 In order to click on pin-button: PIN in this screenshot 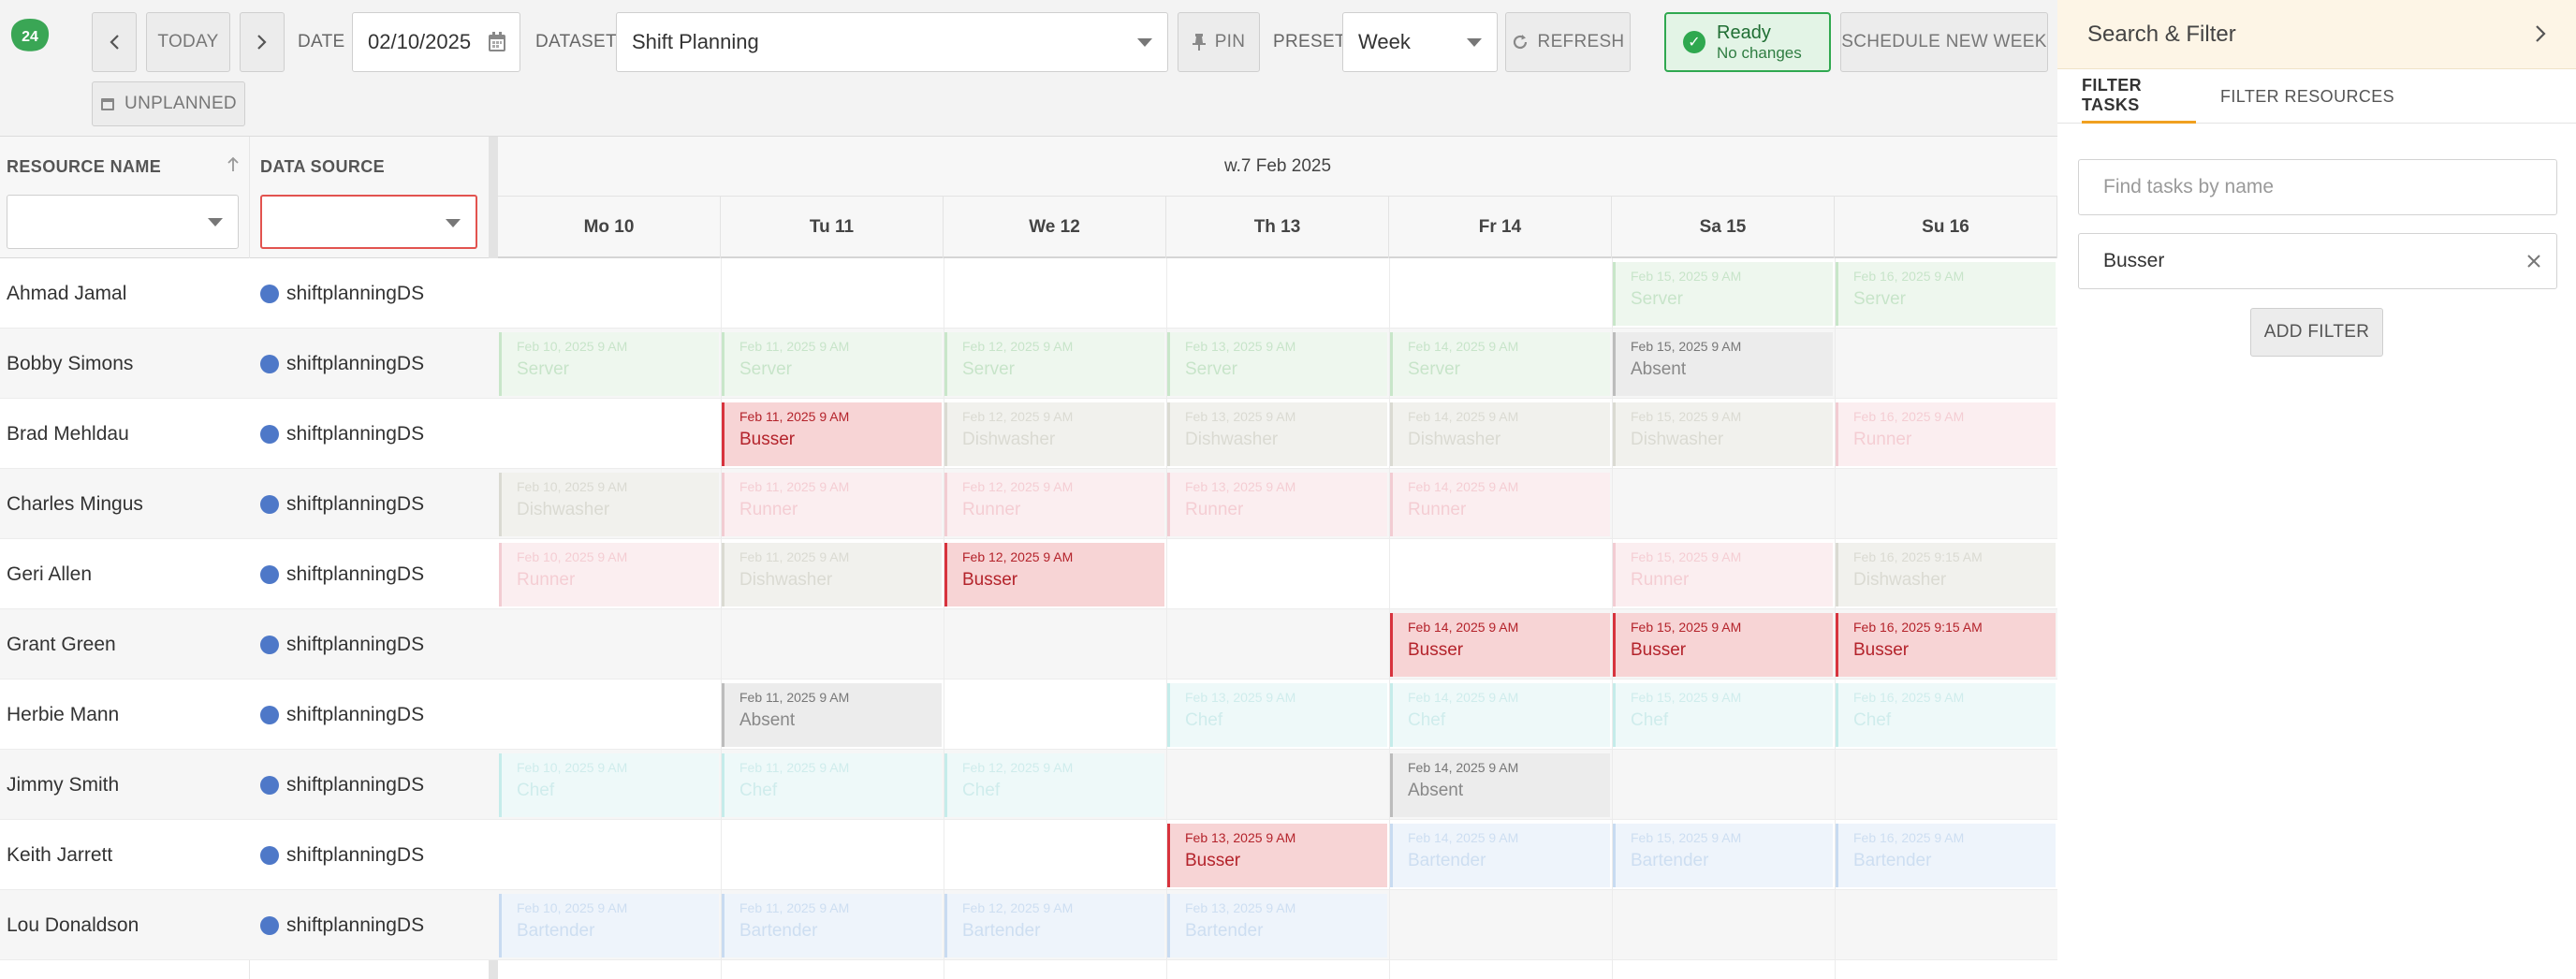, I will do `click(1219, 42)`.